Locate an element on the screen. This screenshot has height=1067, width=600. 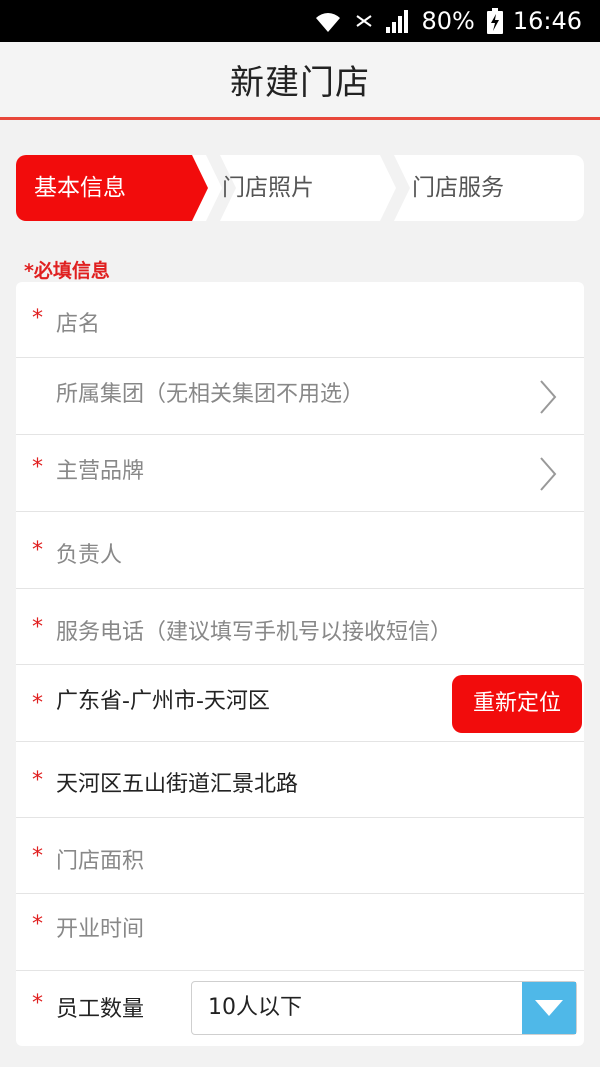
store-name-field: * 店名 is located at coordinates (300, 320).